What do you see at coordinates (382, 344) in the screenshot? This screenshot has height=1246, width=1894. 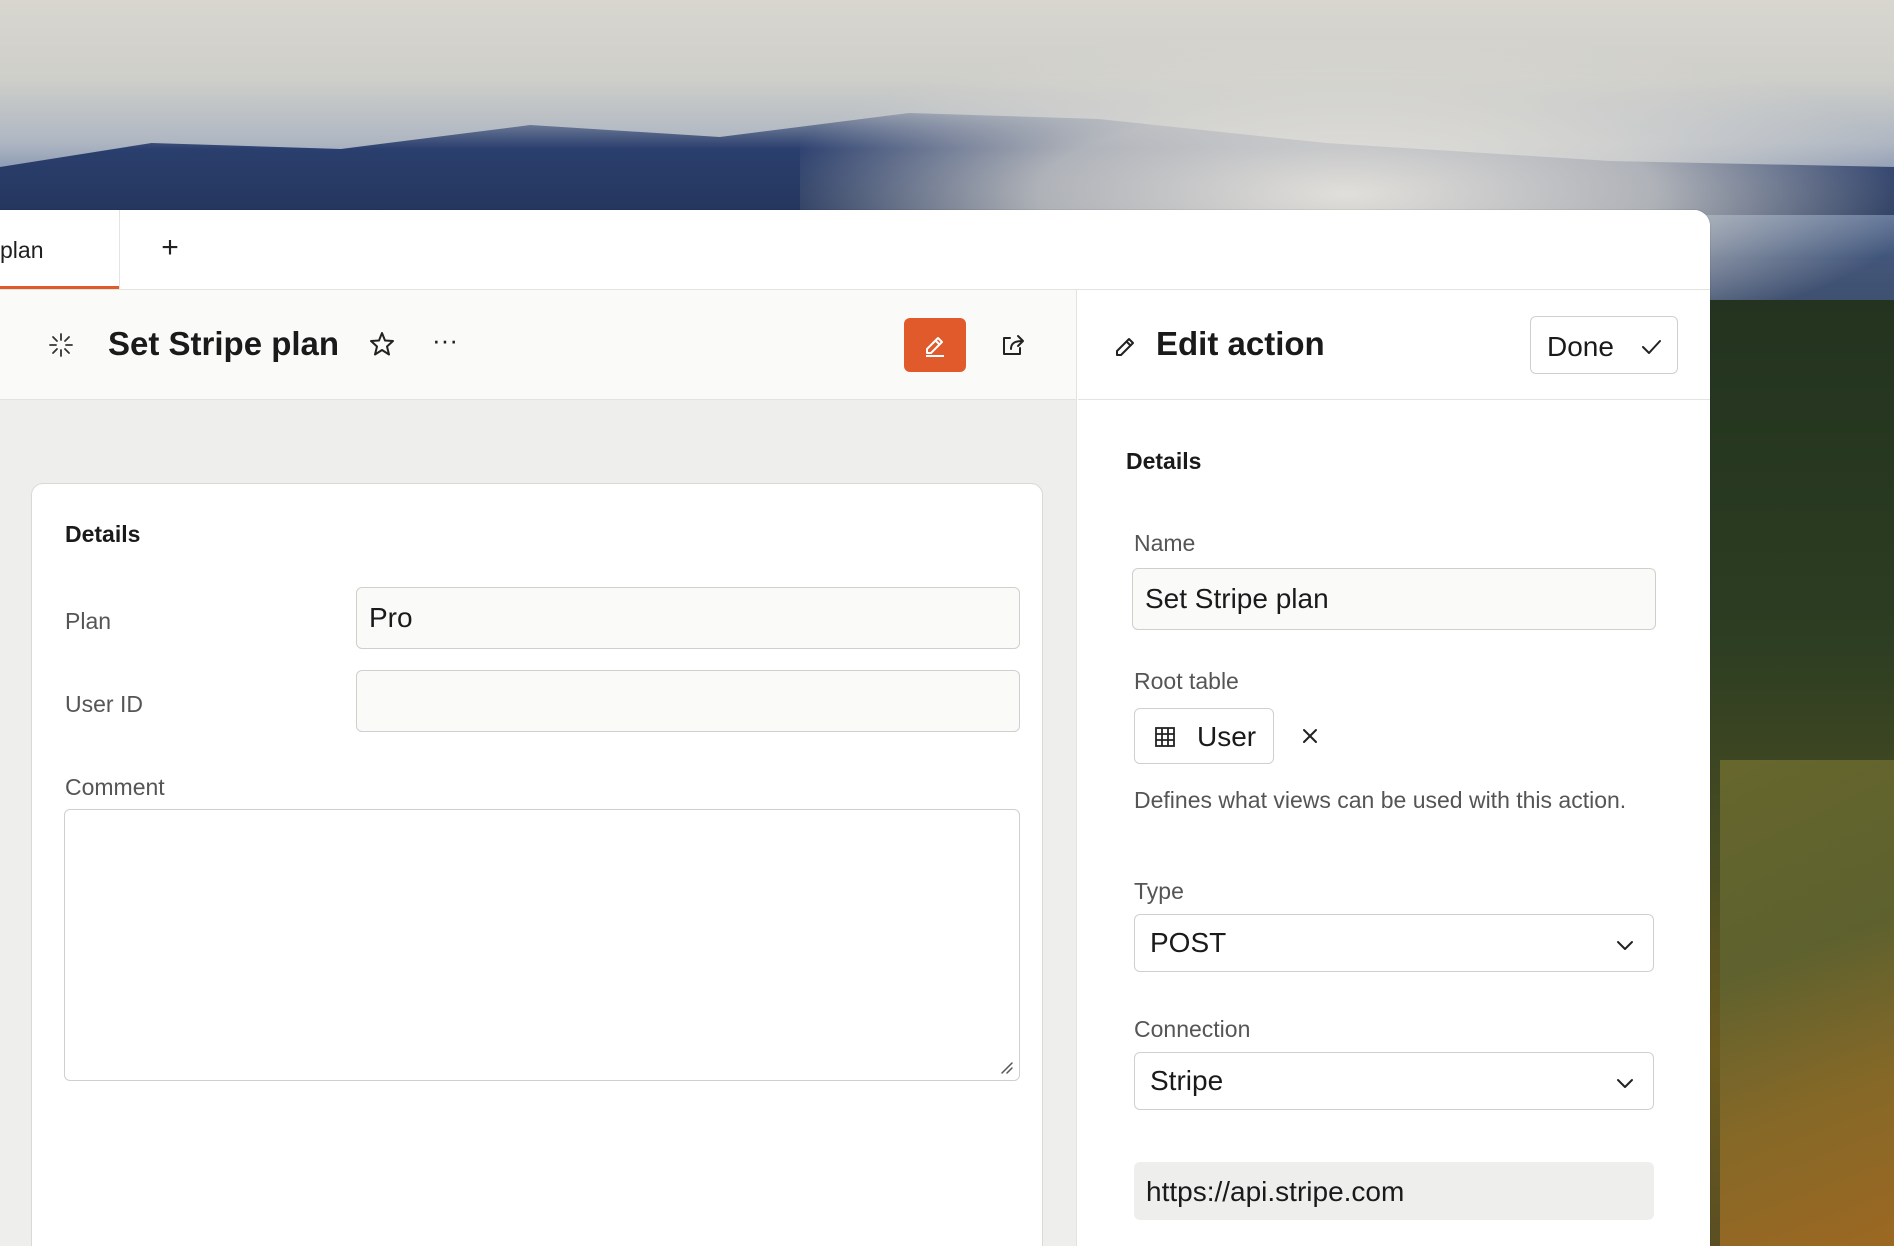 I see `star-icon` at bounding box center [382, 344].